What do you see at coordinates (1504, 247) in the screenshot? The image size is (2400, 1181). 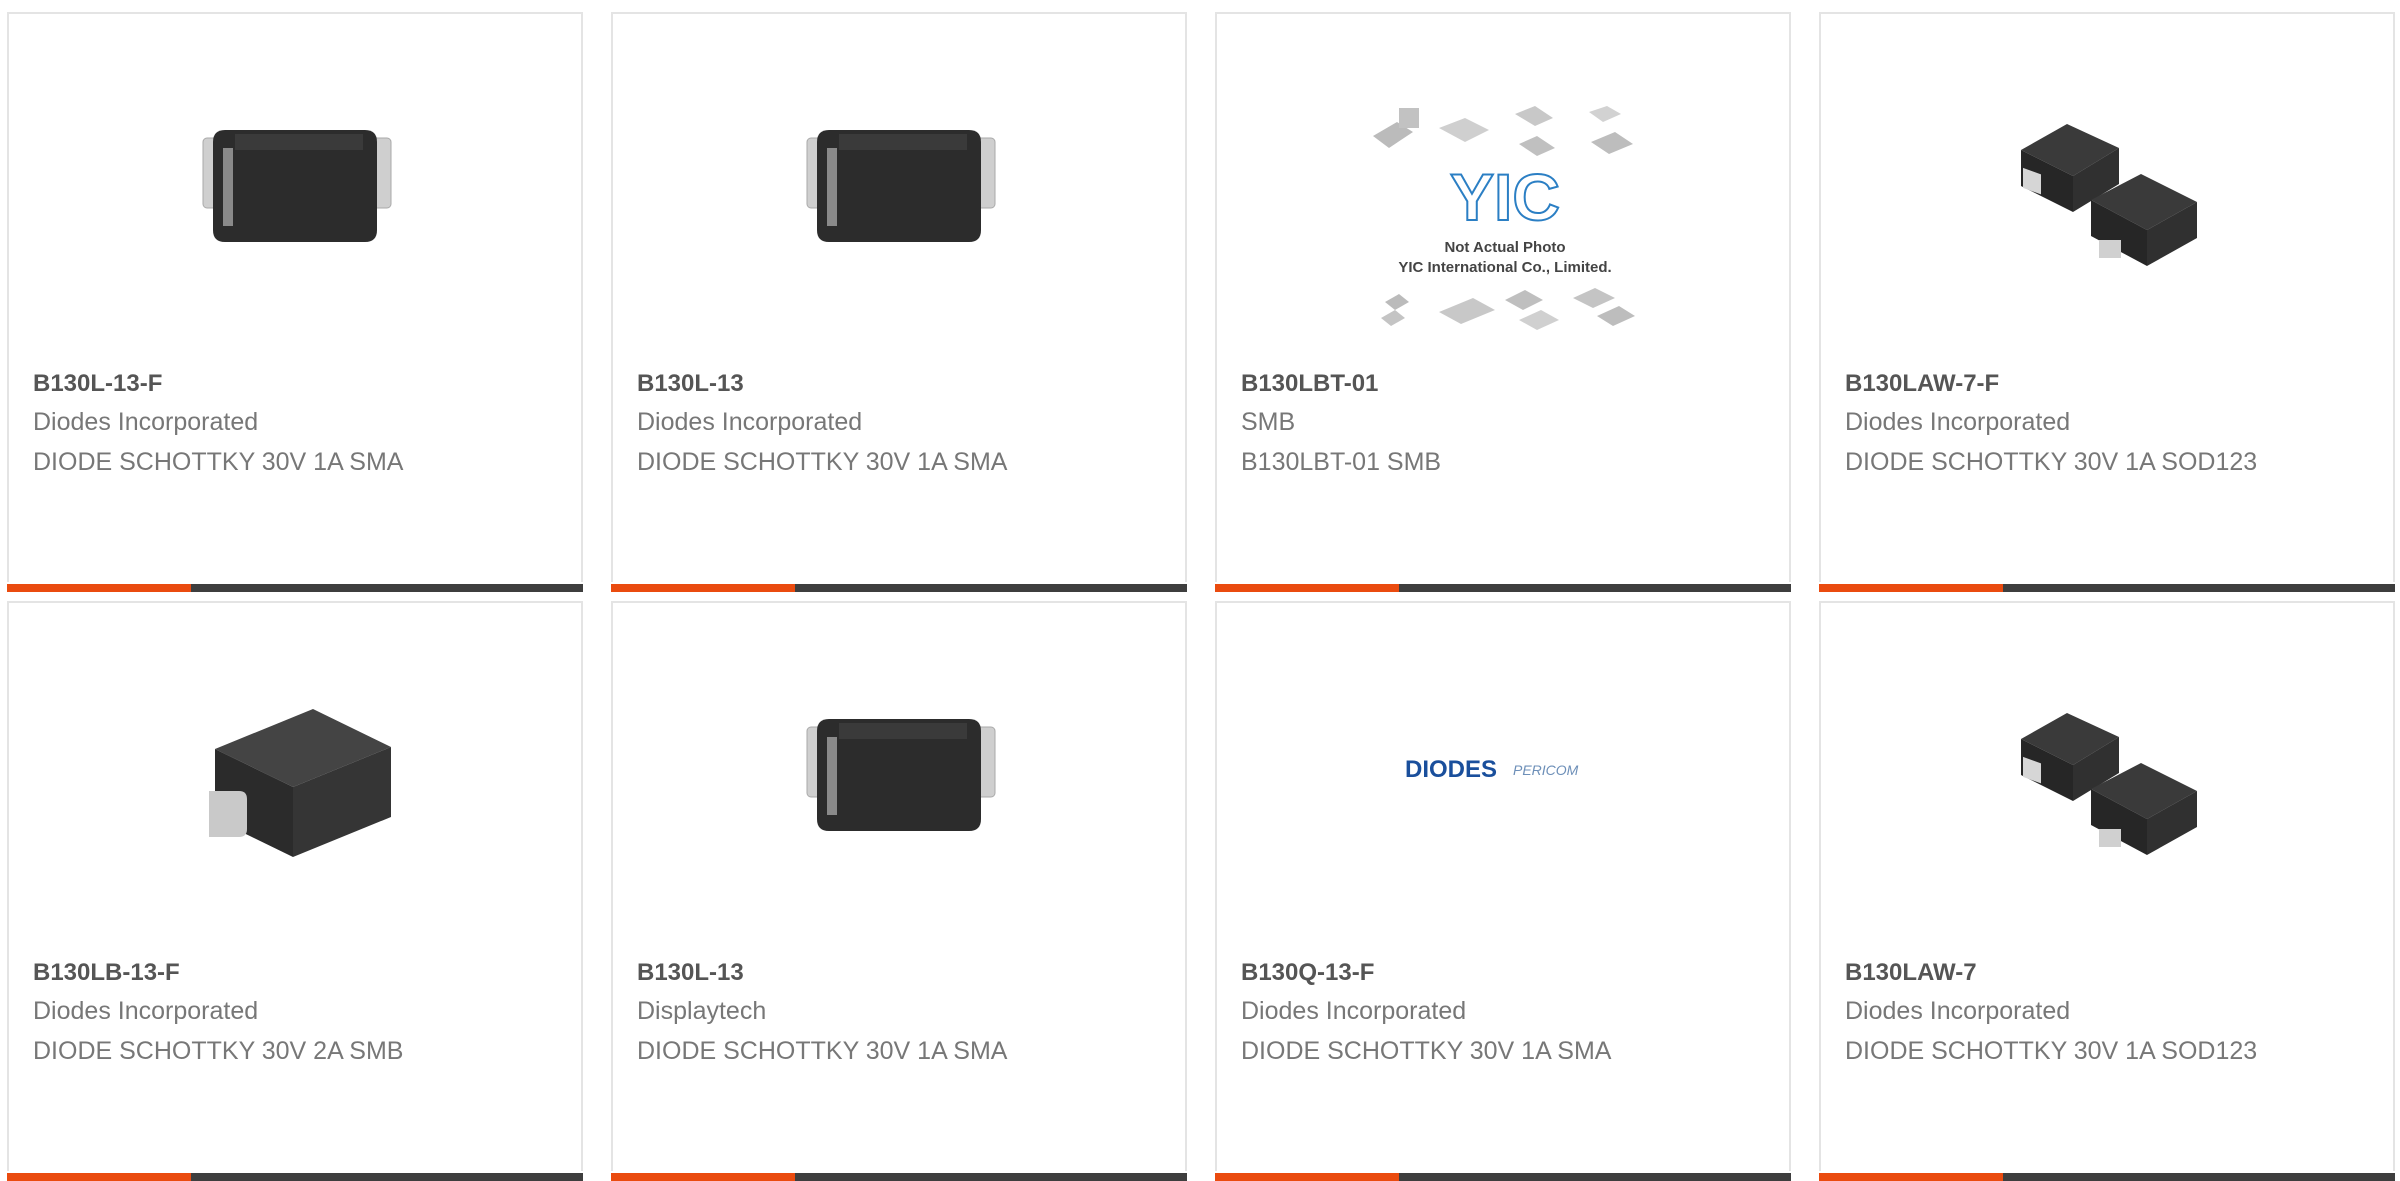 I see `svg-text: Not Actual Photo` at bounding box center [1504, 247].